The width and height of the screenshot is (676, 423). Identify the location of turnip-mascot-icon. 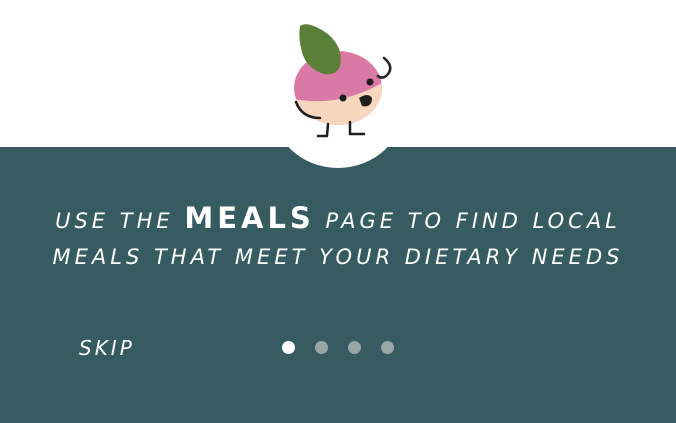
(343, 81).